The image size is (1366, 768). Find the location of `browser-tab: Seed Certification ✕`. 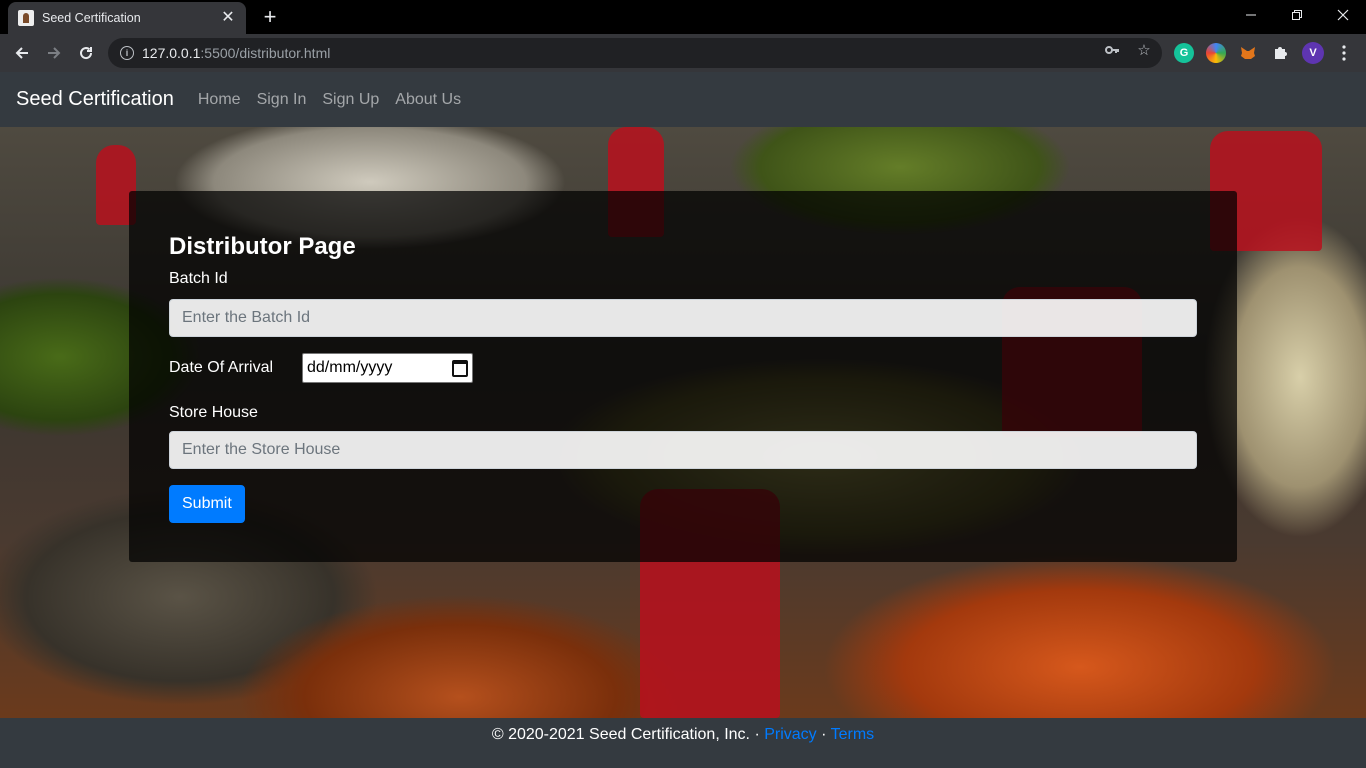

browser-tab: Seed Certification ✕ is located at coordinates (127, 18).